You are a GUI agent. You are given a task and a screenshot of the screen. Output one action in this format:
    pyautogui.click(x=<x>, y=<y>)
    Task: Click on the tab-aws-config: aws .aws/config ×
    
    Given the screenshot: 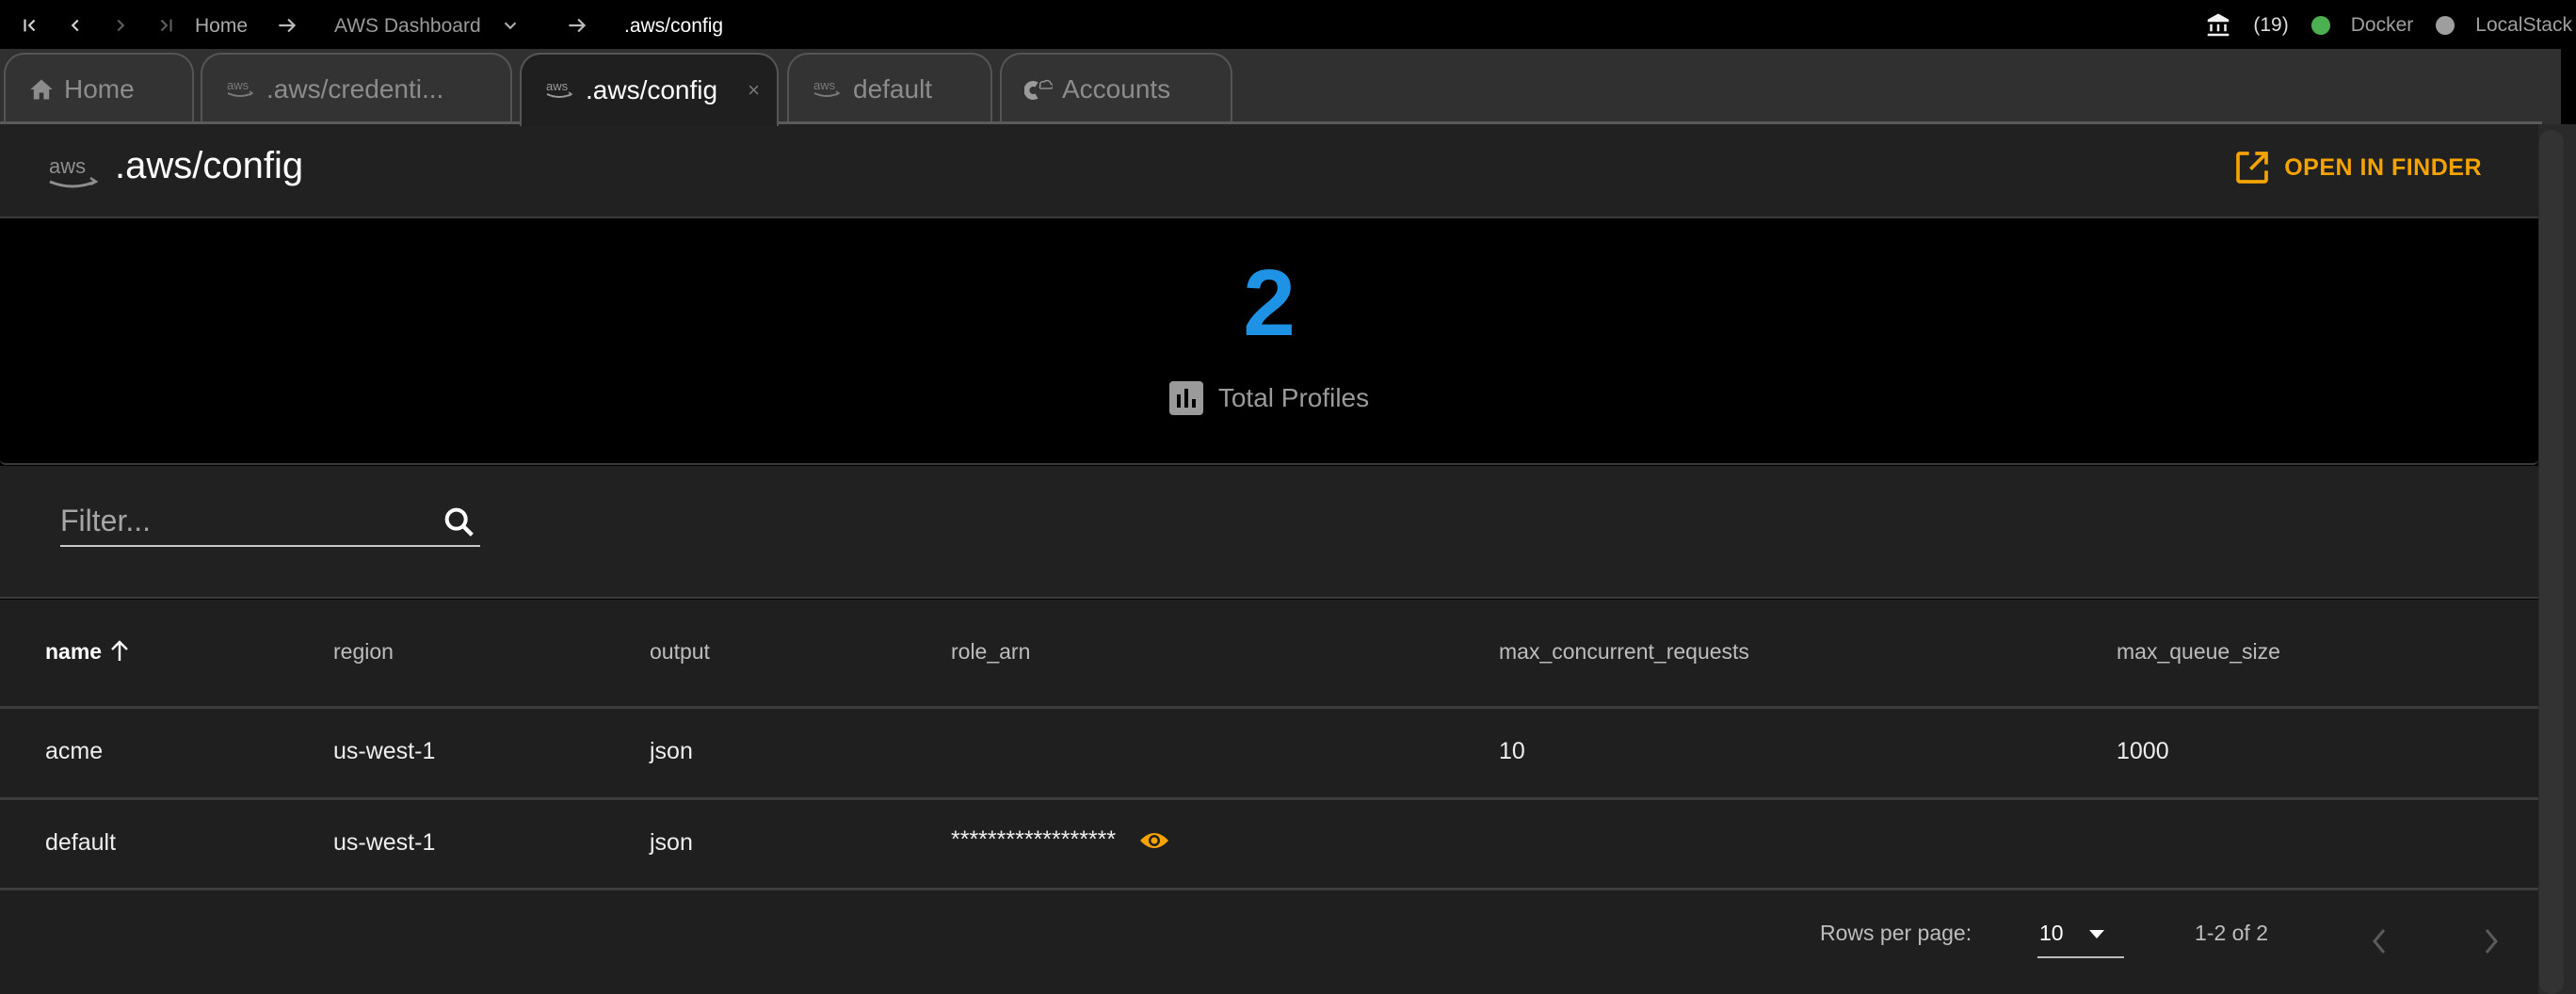 What is the action you would take?
    pyautogui.click(x=649, y=90)
    